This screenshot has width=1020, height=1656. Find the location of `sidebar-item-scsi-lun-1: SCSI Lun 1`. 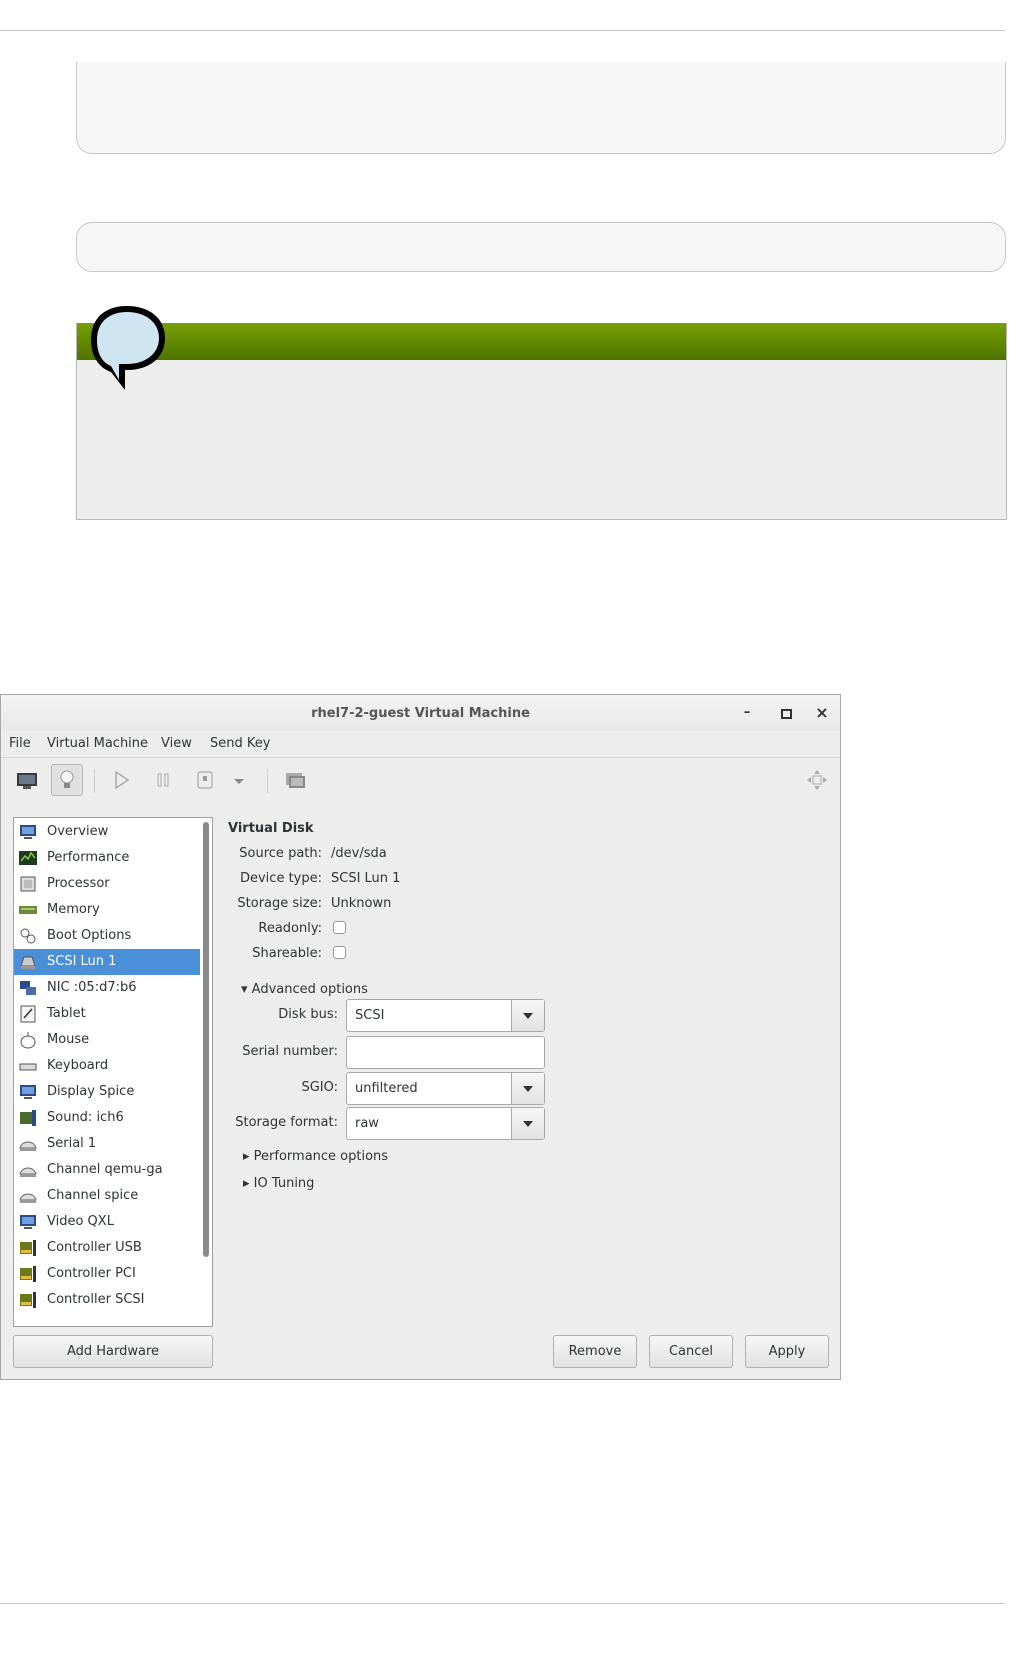

sidebar-item-scsi-lun-1: SCSI Lun 1 is located at coordinates (107, 962).